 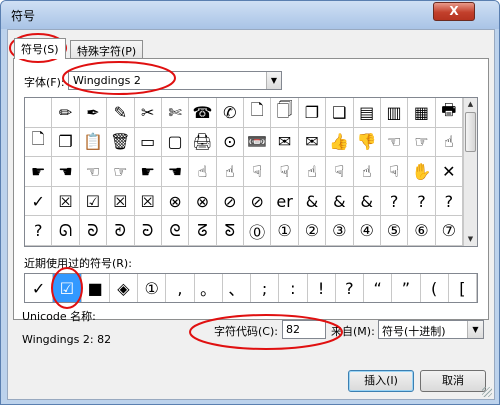 I want to click on arrow-down-icon: ▼, so click(x=470, y=239).